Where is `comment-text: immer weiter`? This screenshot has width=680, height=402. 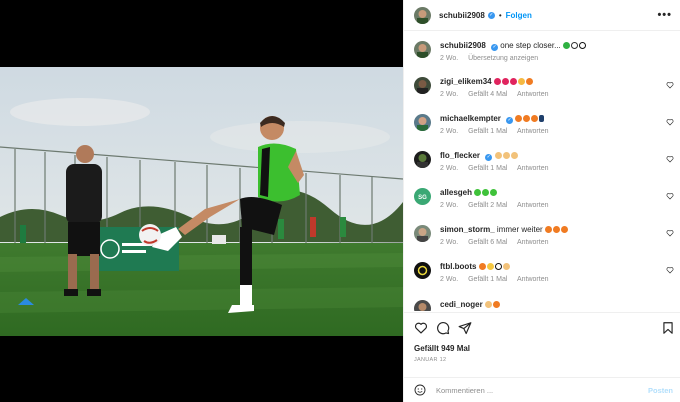
comment-text: immer weiter is located at coordinates (519, 229).